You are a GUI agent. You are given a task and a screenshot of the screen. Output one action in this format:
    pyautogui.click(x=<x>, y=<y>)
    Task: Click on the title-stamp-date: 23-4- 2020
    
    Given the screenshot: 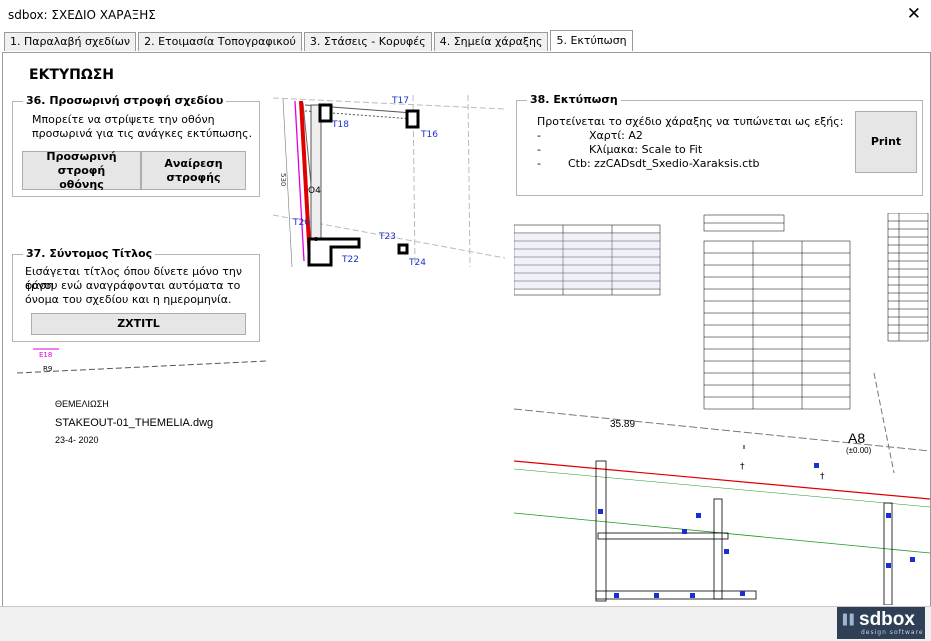 What is the action you would take?
    pyautogui.click(x=77, y=440)
    